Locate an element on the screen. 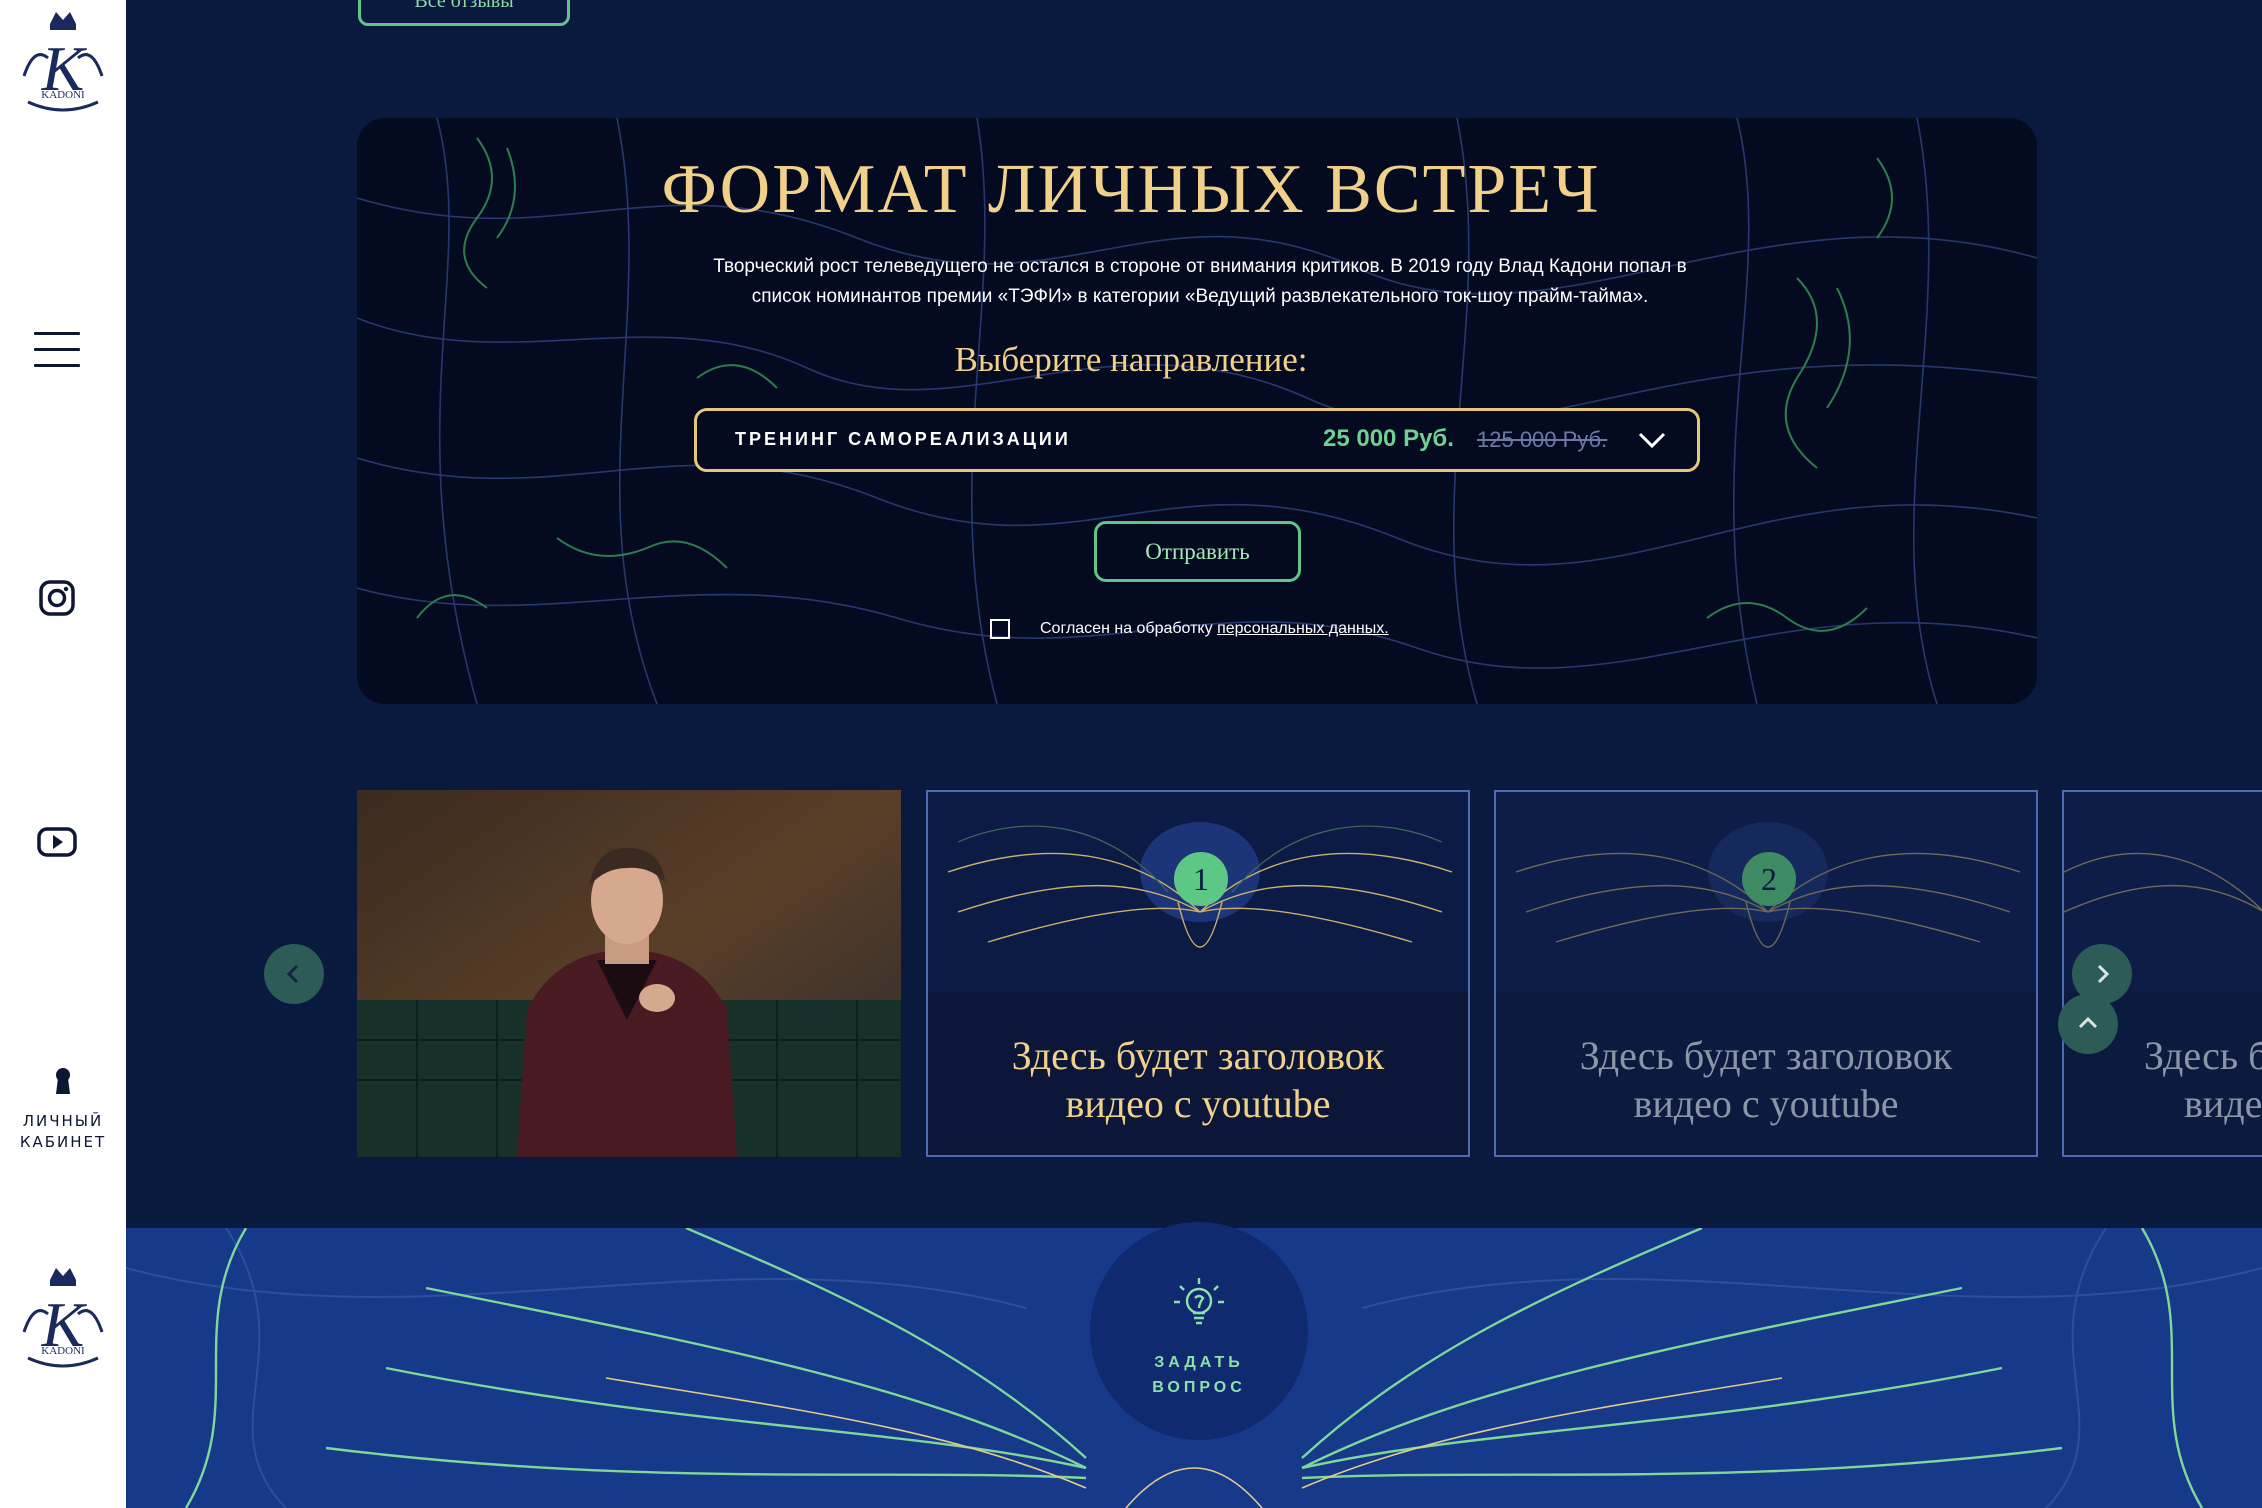 This screenshot has height=1508, width=2262. video-title-line2: виде is located at coordinates (2223, 1103).